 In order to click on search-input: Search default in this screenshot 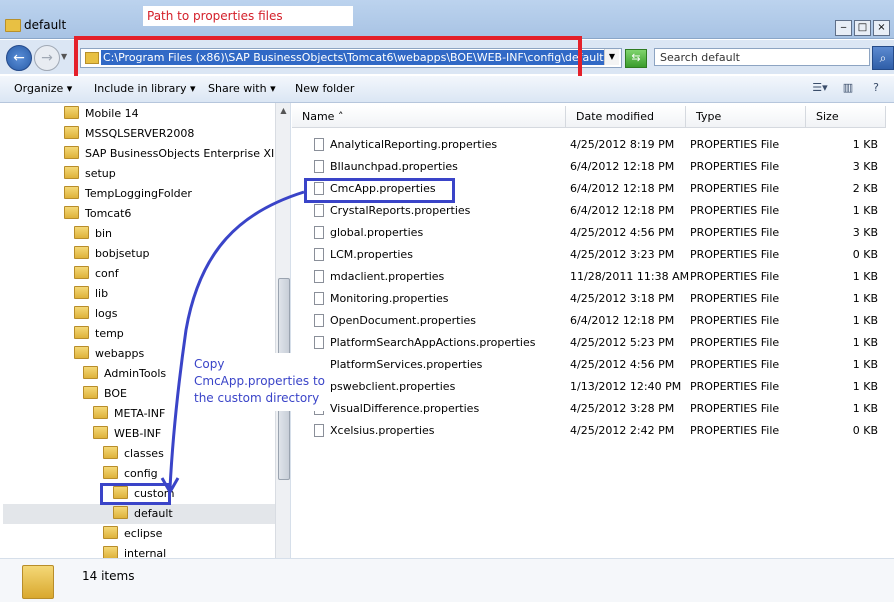, I will do `click(762, 57)`.